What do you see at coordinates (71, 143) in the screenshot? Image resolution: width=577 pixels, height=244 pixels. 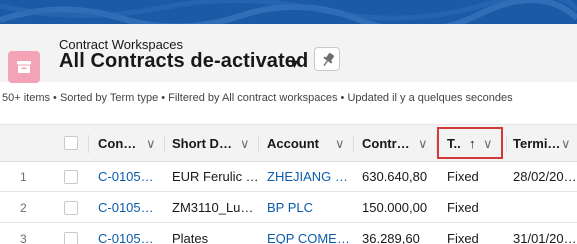 I see `select-all-checkbox` at bounding box center [71, 143].